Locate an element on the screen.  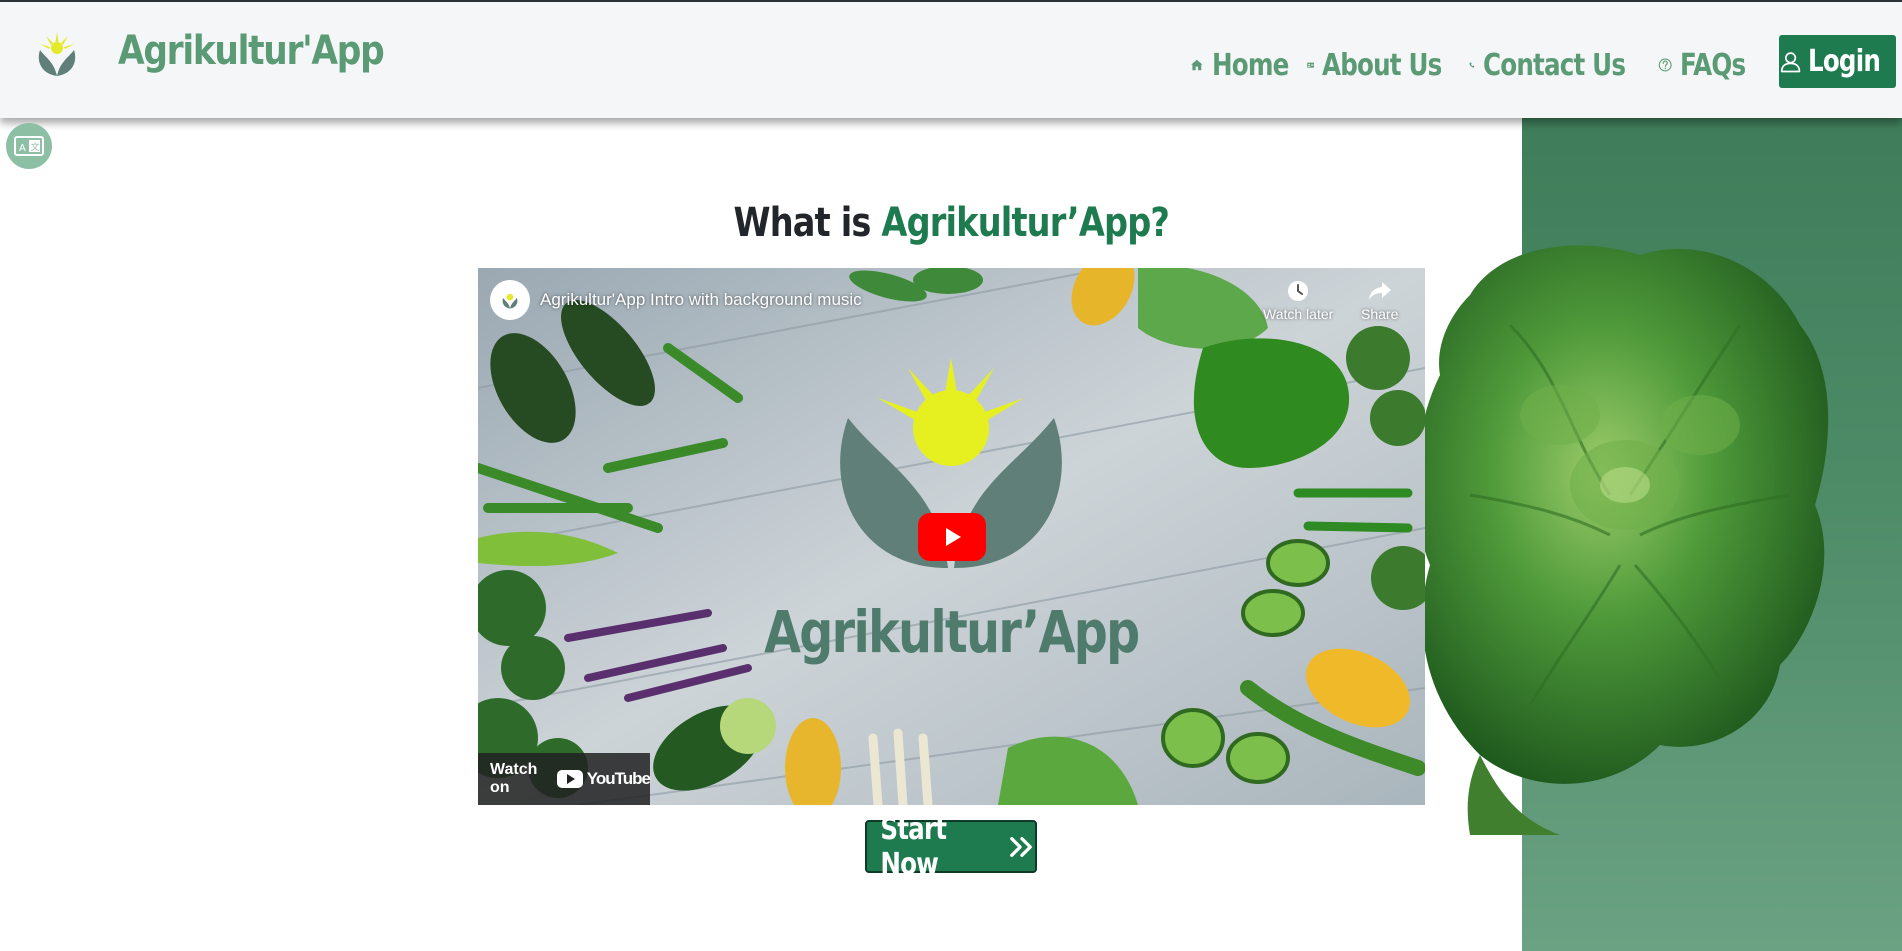
nav-contact-us-label: Contact Us is located at coordinates (1554, 65).